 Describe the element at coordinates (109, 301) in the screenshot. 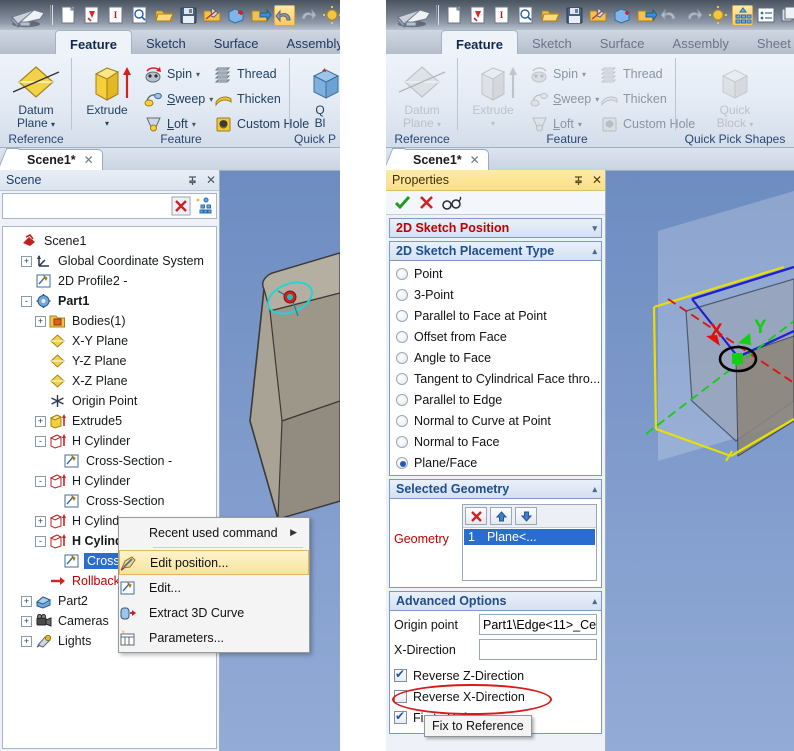

I see `tree-item-part1: - Part1` at that location.